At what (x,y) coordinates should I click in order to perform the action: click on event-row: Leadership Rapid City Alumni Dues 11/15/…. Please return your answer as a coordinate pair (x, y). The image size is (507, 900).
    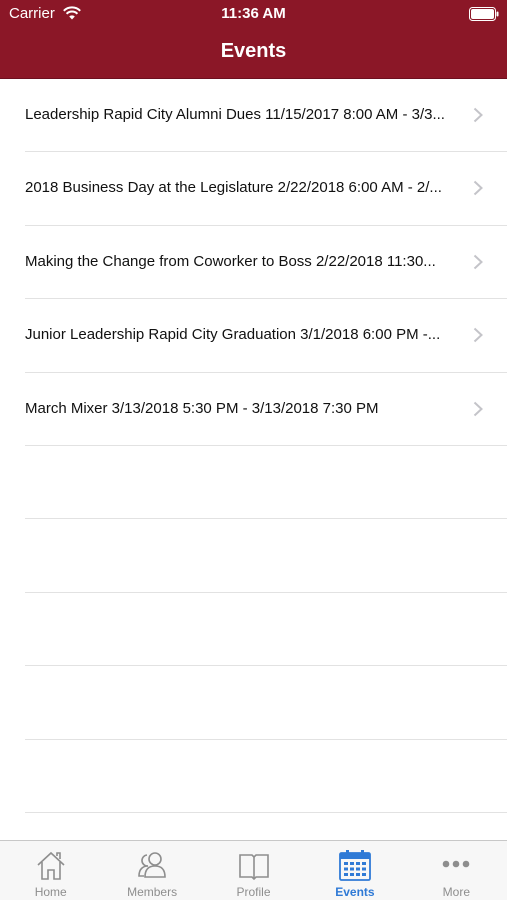
    Looking at the image, I should click on (253, 116).